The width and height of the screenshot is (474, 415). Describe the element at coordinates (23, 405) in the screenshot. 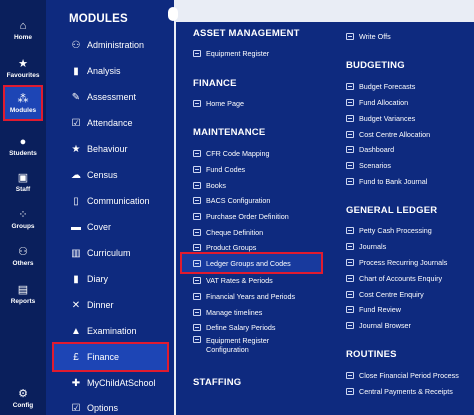

I see `rail-label: Config` at that location.